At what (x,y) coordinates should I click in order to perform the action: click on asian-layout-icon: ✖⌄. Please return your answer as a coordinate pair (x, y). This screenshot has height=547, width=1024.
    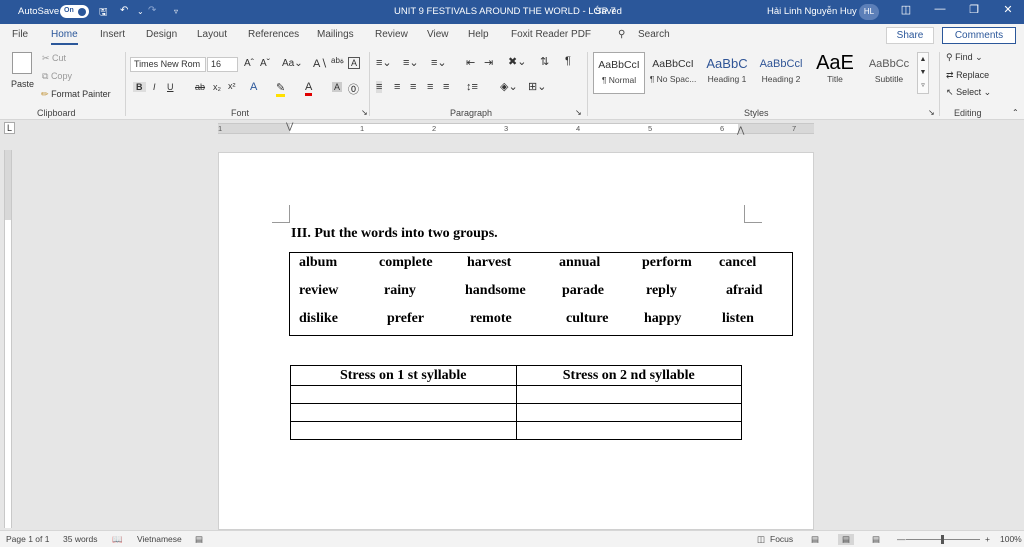
    Looking at the image, I should click on (517, 61).